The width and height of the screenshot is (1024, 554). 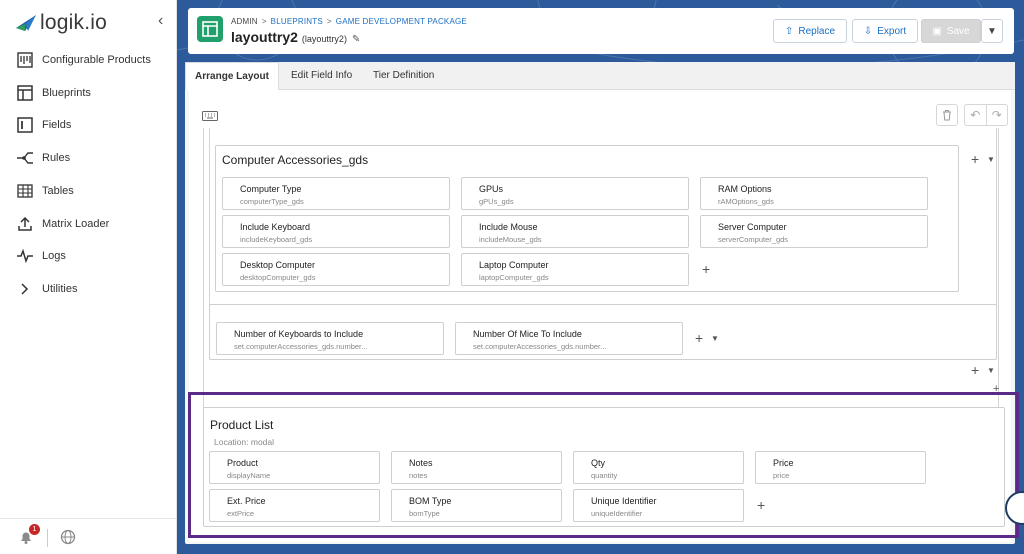 What do you see at coordinates (56, 158) in the screenshot?
I see `sidebar-item-label: Rules` at bounding box center [56, 158].